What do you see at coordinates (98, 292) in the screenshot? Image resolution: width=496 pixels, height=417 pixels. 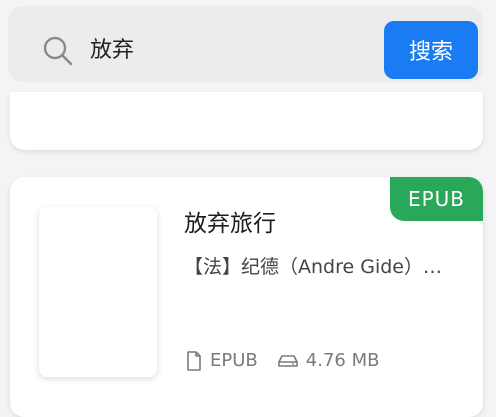 I see `book-cover` at bounding box center [98, 292].